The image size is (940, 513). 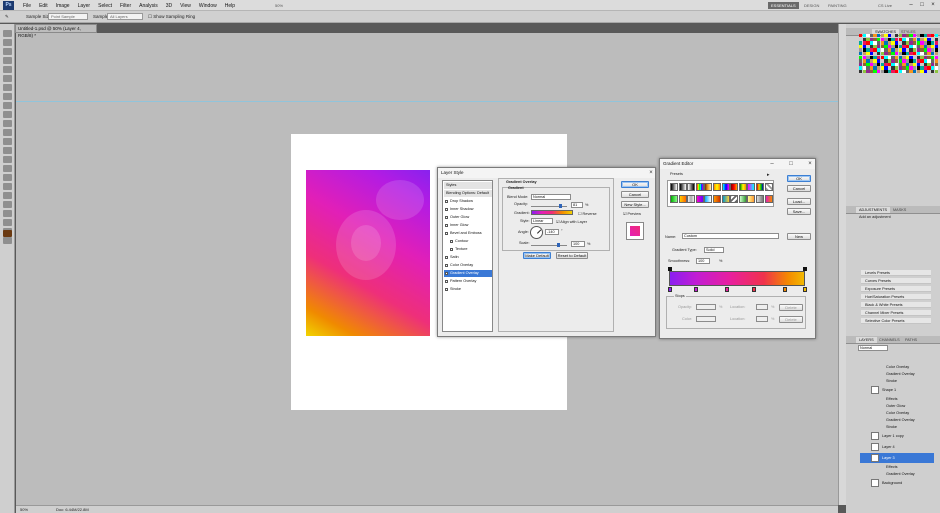 What do you see at coordinates (171, 17) in the screenshot?
I see `show-sampling-ring-checkbox: ☐ Show Sampling Ring` at bounding box center [171, 17].